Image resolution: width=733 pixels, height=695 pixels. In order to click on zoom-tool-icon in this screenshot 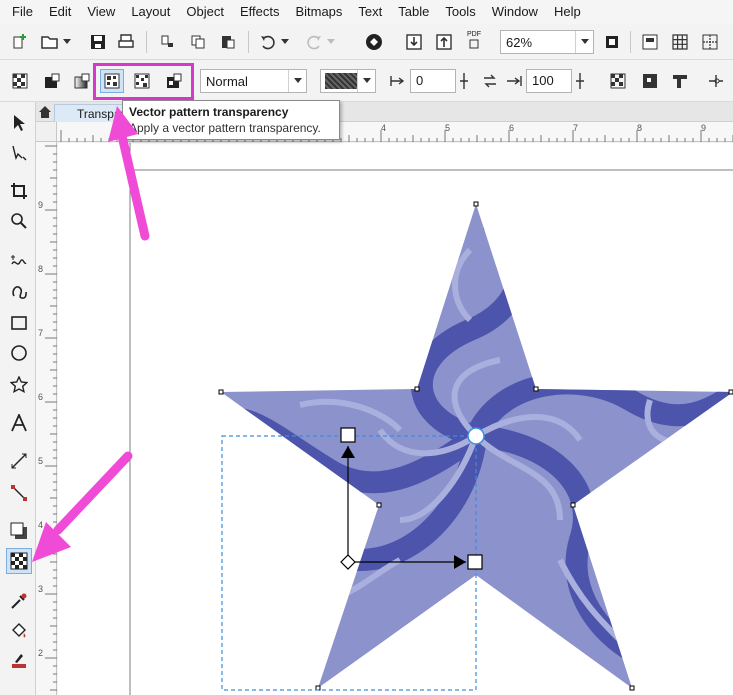, I will do `click(19, 221)`.